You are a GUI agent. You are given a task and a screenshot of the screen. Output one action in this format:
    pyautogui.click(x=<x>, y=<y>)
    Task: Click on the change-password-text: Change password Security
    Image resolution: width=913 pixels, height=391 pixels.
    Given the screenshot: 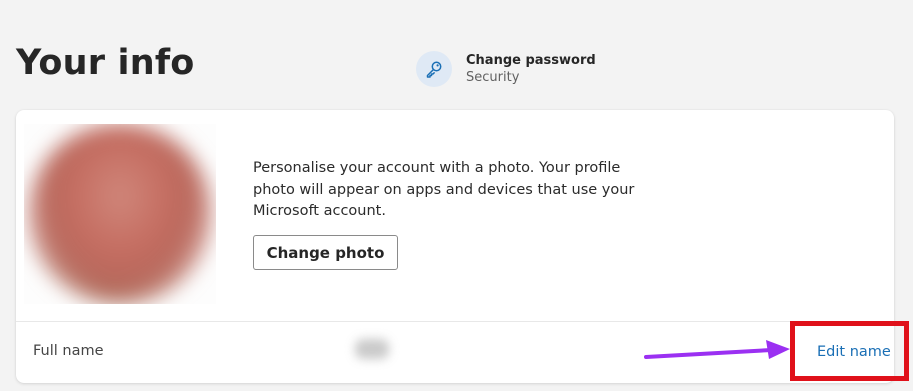 What is the action you would take?
    pyautogui.click(x=531, y=69)
    